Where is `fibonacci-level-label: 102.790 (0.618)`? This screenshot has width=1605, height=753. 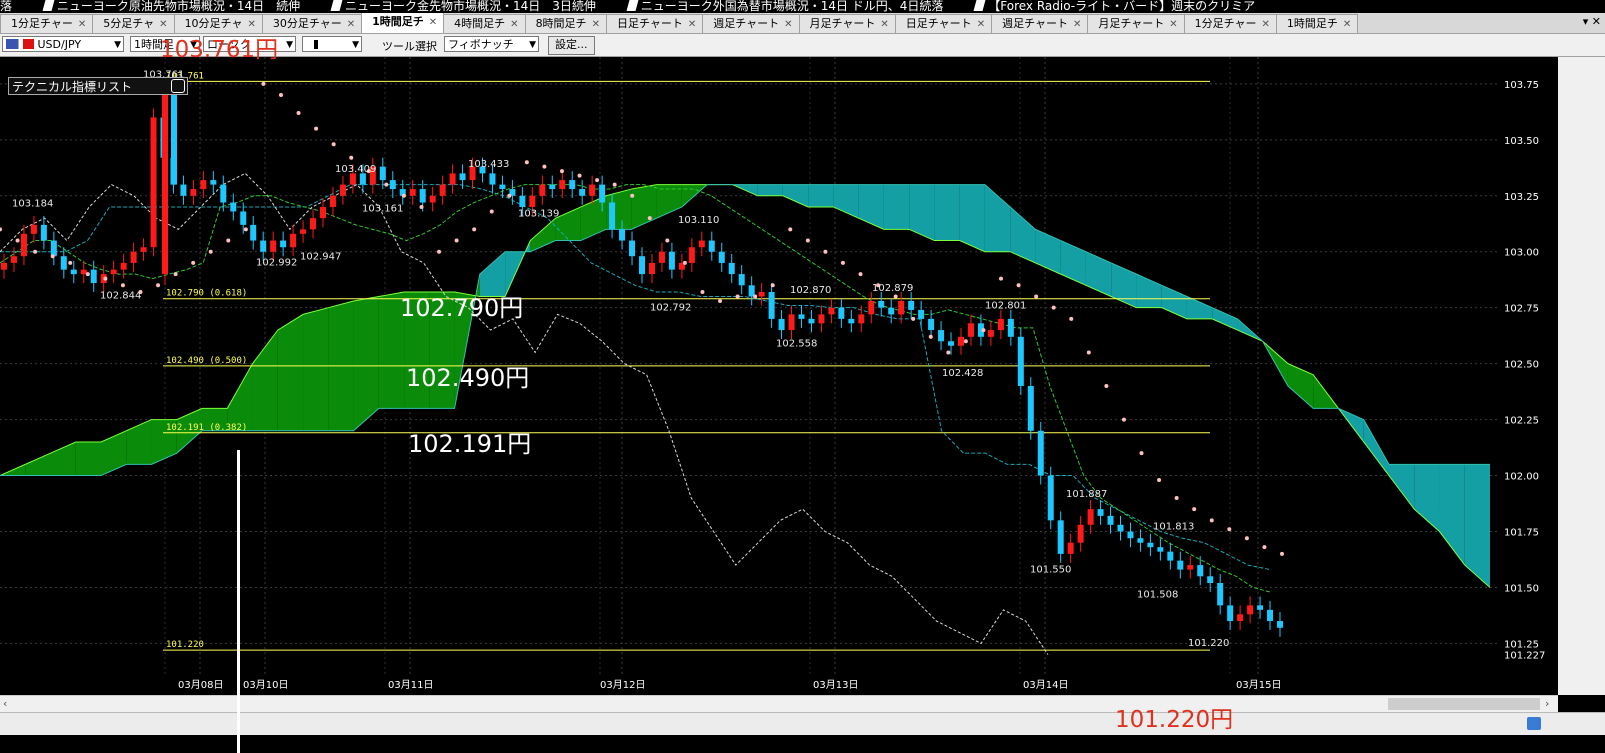 fibonacci-level-label: 102.790 (0.618) is located at coordinates (206, 294).